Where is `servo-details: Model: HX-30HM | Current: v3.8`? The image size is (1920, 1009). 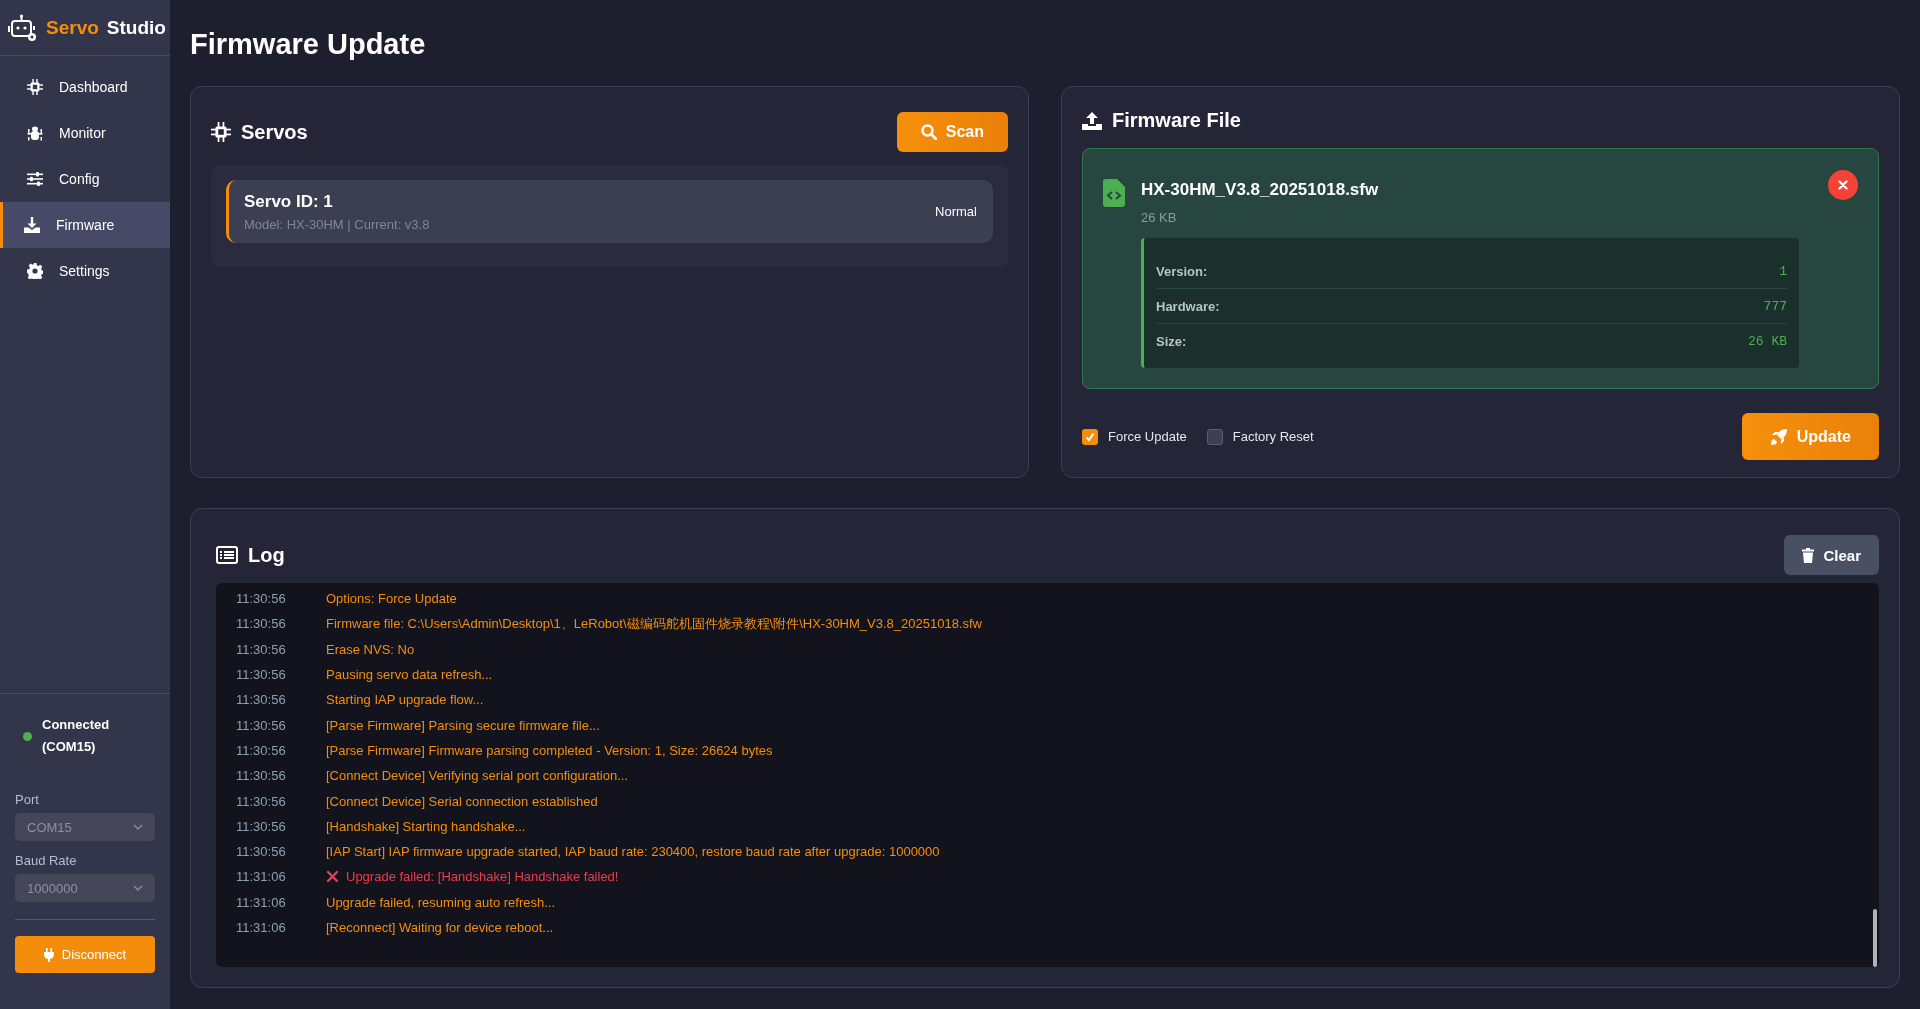 servo-details: Model: HX-30HM | Current: v3.8 is located at coordinates (337, 224).